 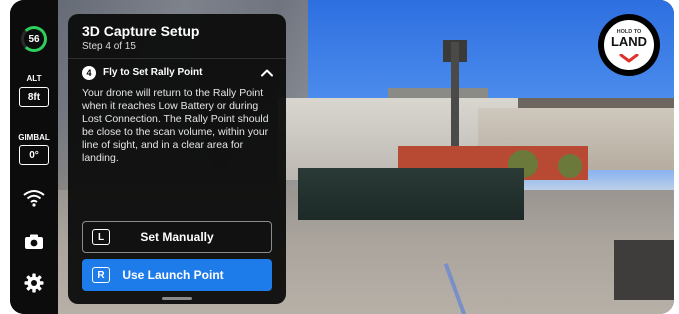 I want to click on panel-drag-handle, so click(x=177, y=298).